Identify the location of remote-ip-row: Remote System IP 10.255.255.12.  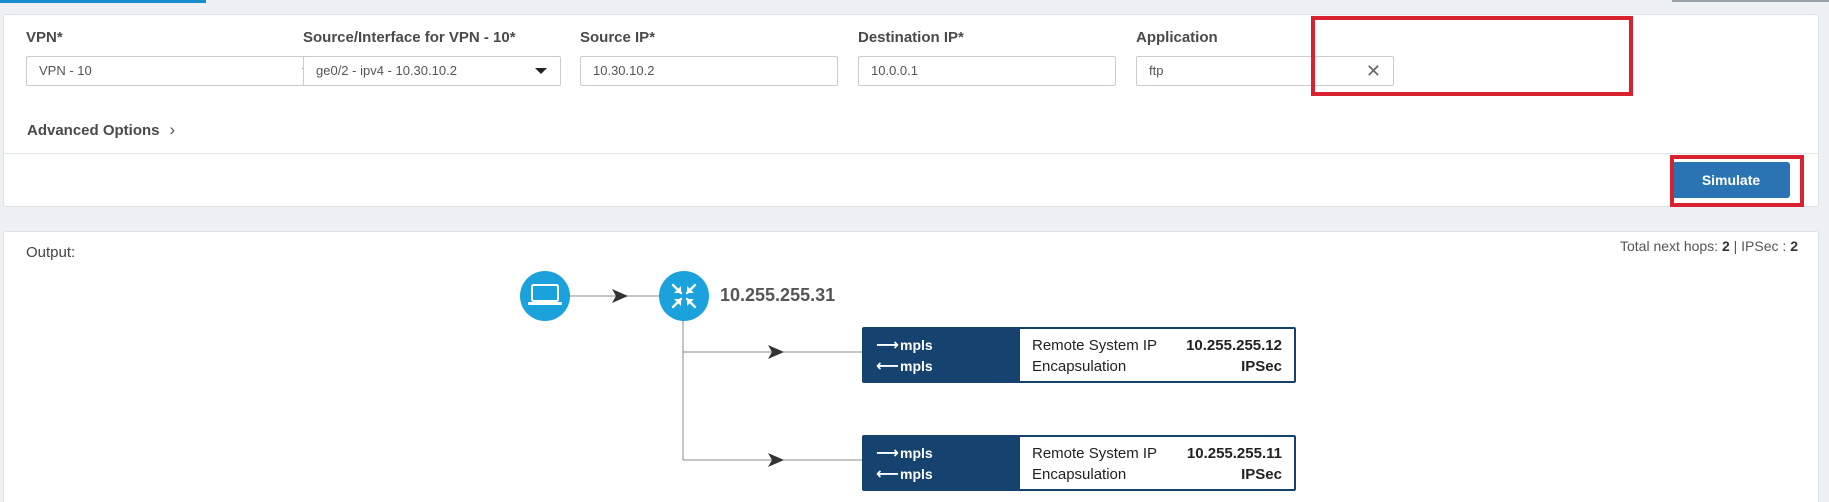
(1157, 345).